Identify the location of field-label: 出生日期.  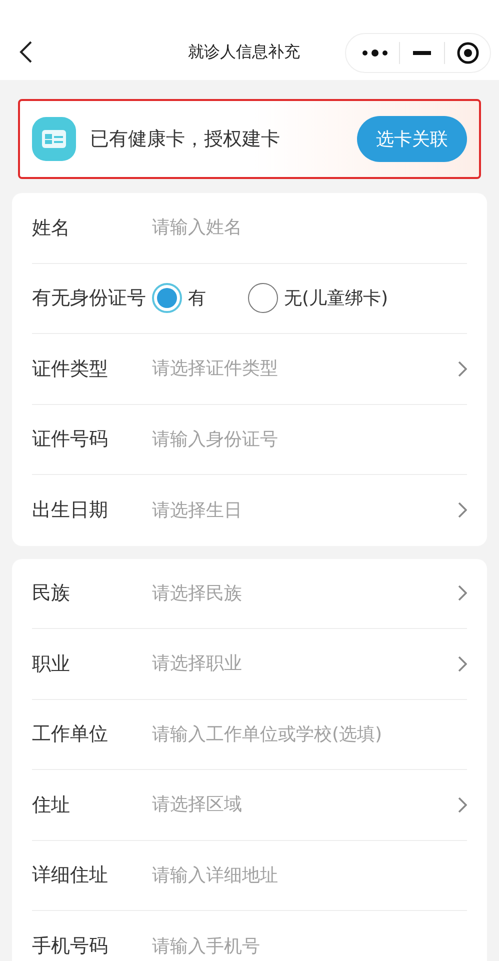
(70, 510).